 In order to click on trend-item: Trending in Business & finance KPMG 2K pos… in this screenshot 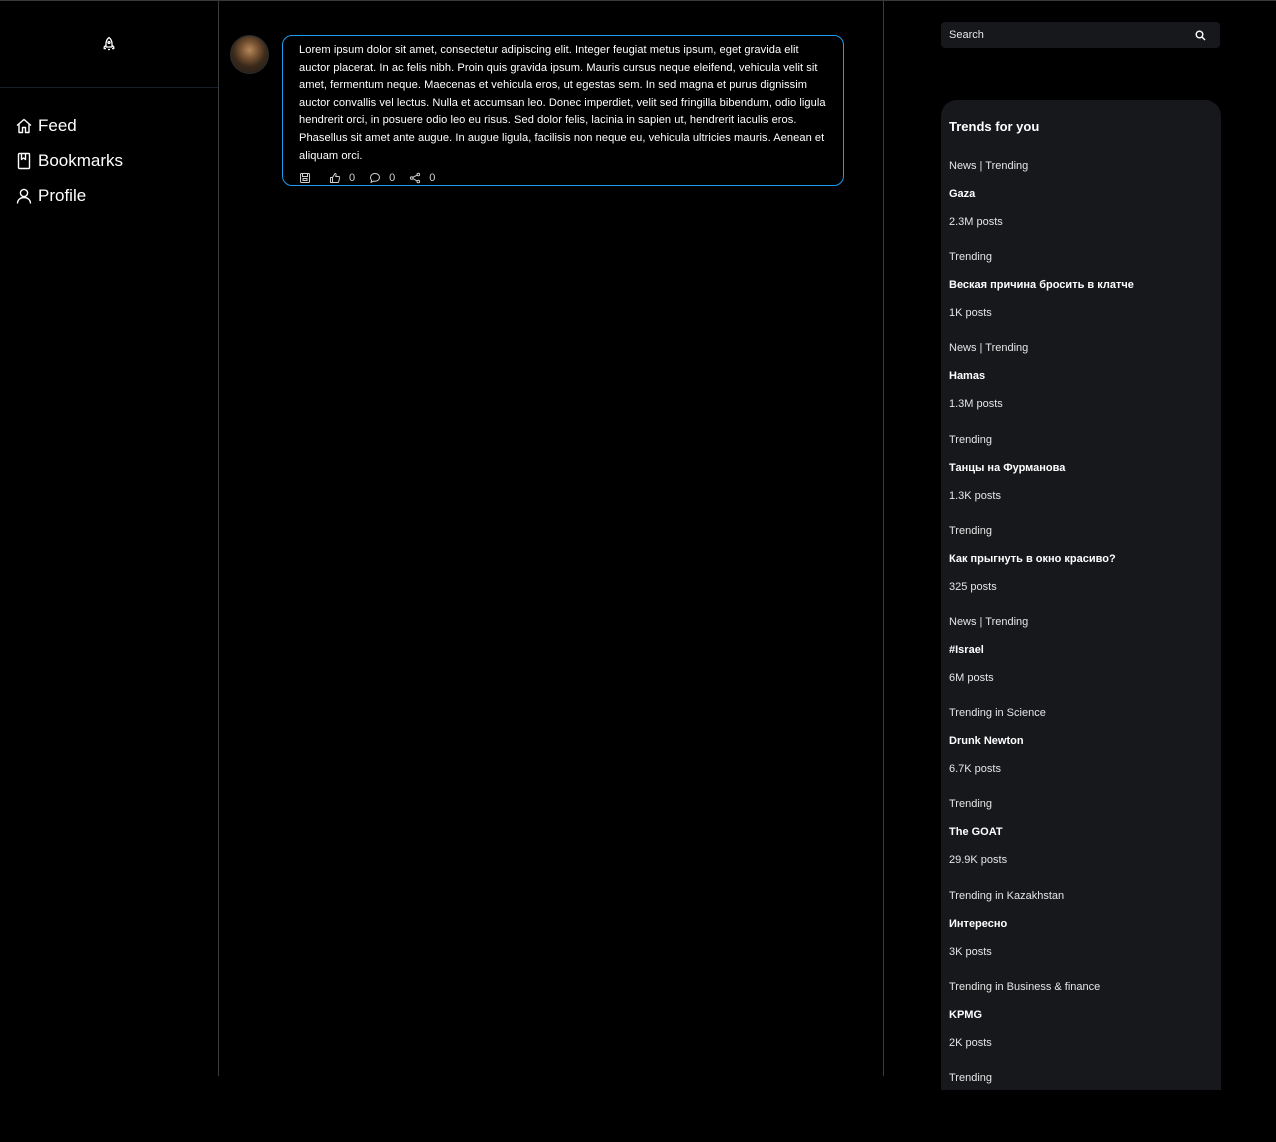, I will do `click(1081, 1005)`.